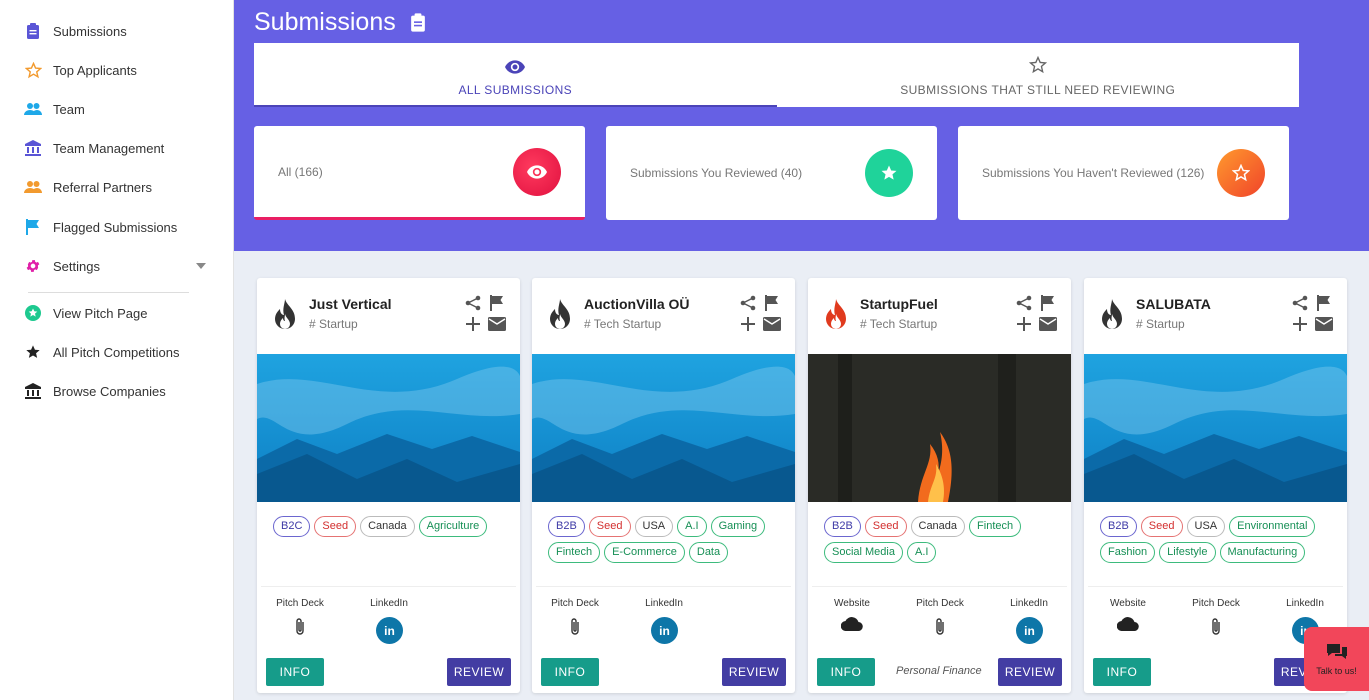 This screenshot has width=1369, height=700. What do you see at coordinates (515, 67) in the screenshot?
I see `eye-icon` at bounding box center [515, 67].